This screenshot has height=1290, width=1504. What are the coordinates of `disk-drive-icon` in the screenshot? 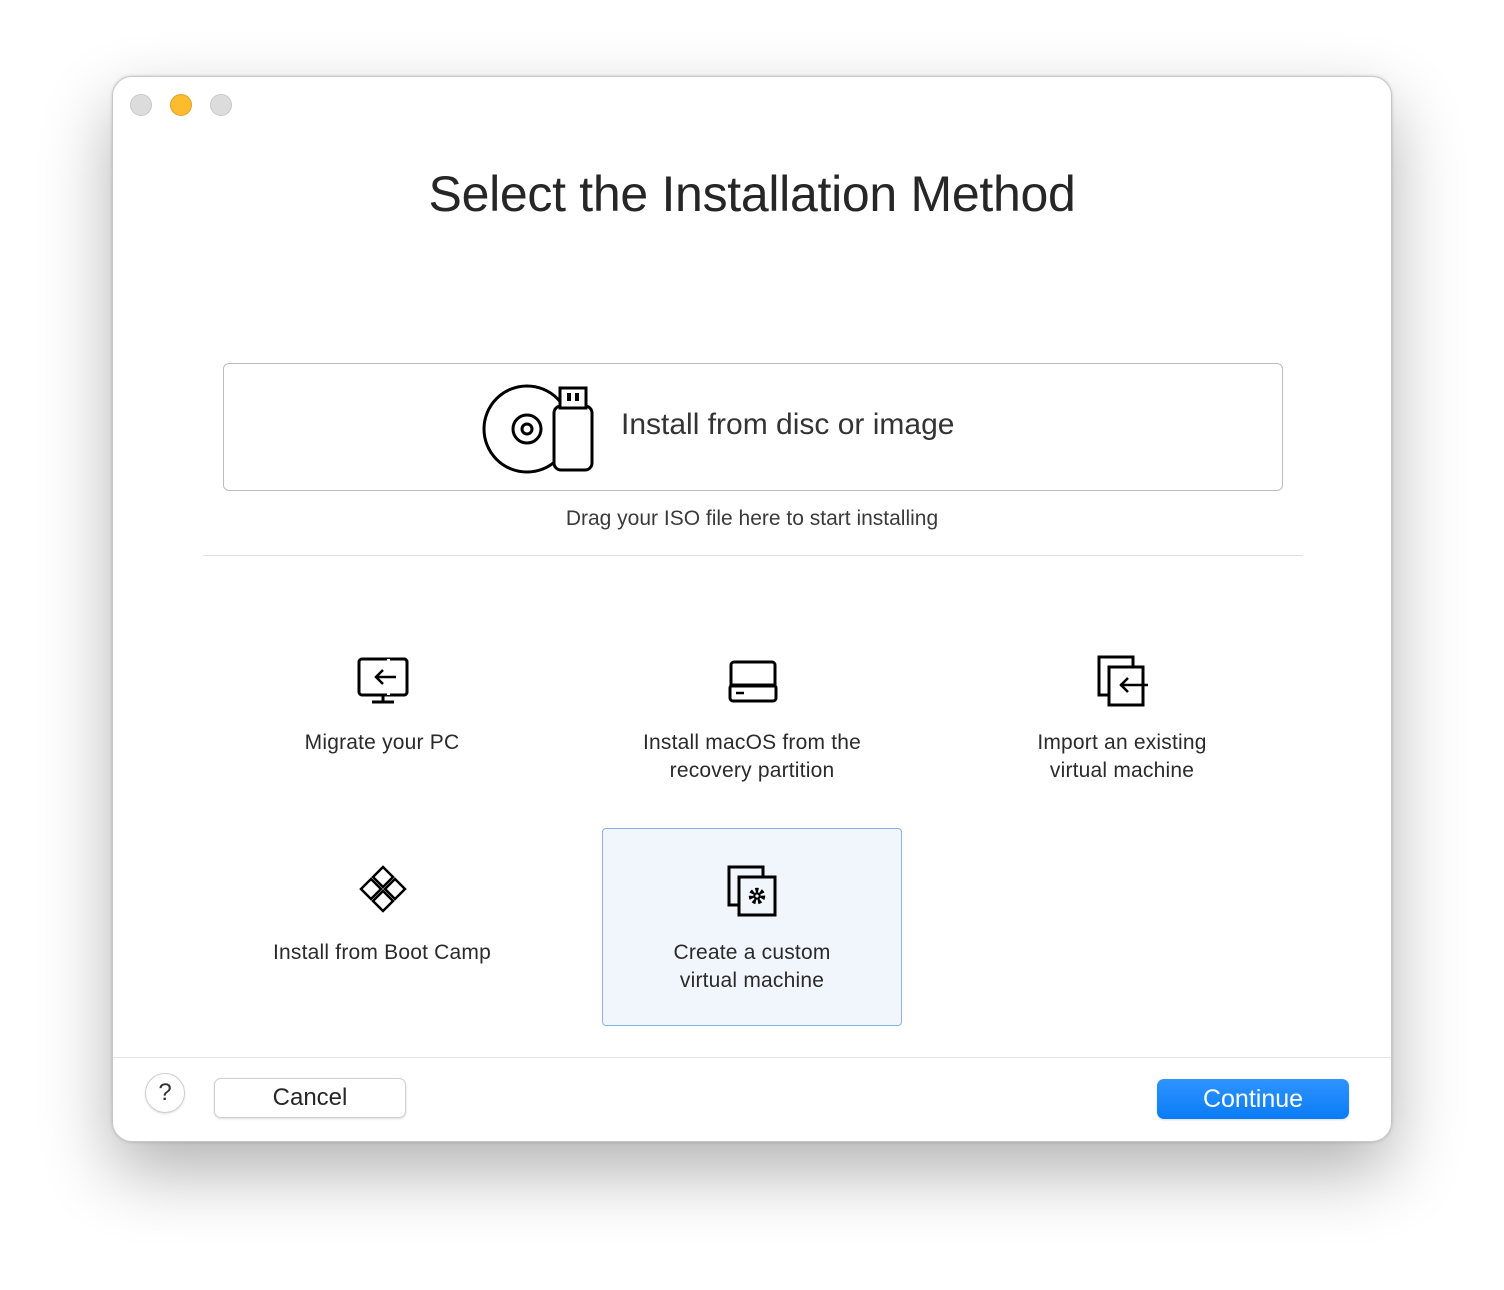 It's located at (753, 681).